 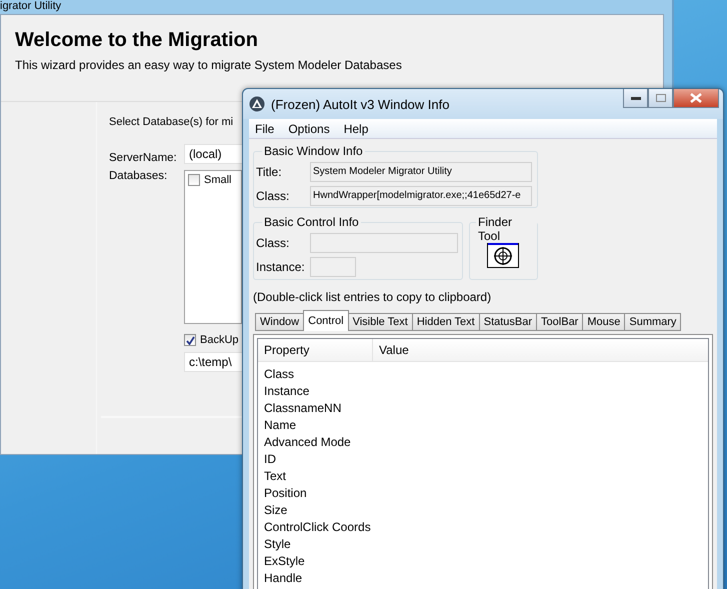 What do you see at coordinates (372, 297) in the screenshot?
I see `hint-text: (Double-click list entries to copy to clipboard)` at bounding box center [372, 297].